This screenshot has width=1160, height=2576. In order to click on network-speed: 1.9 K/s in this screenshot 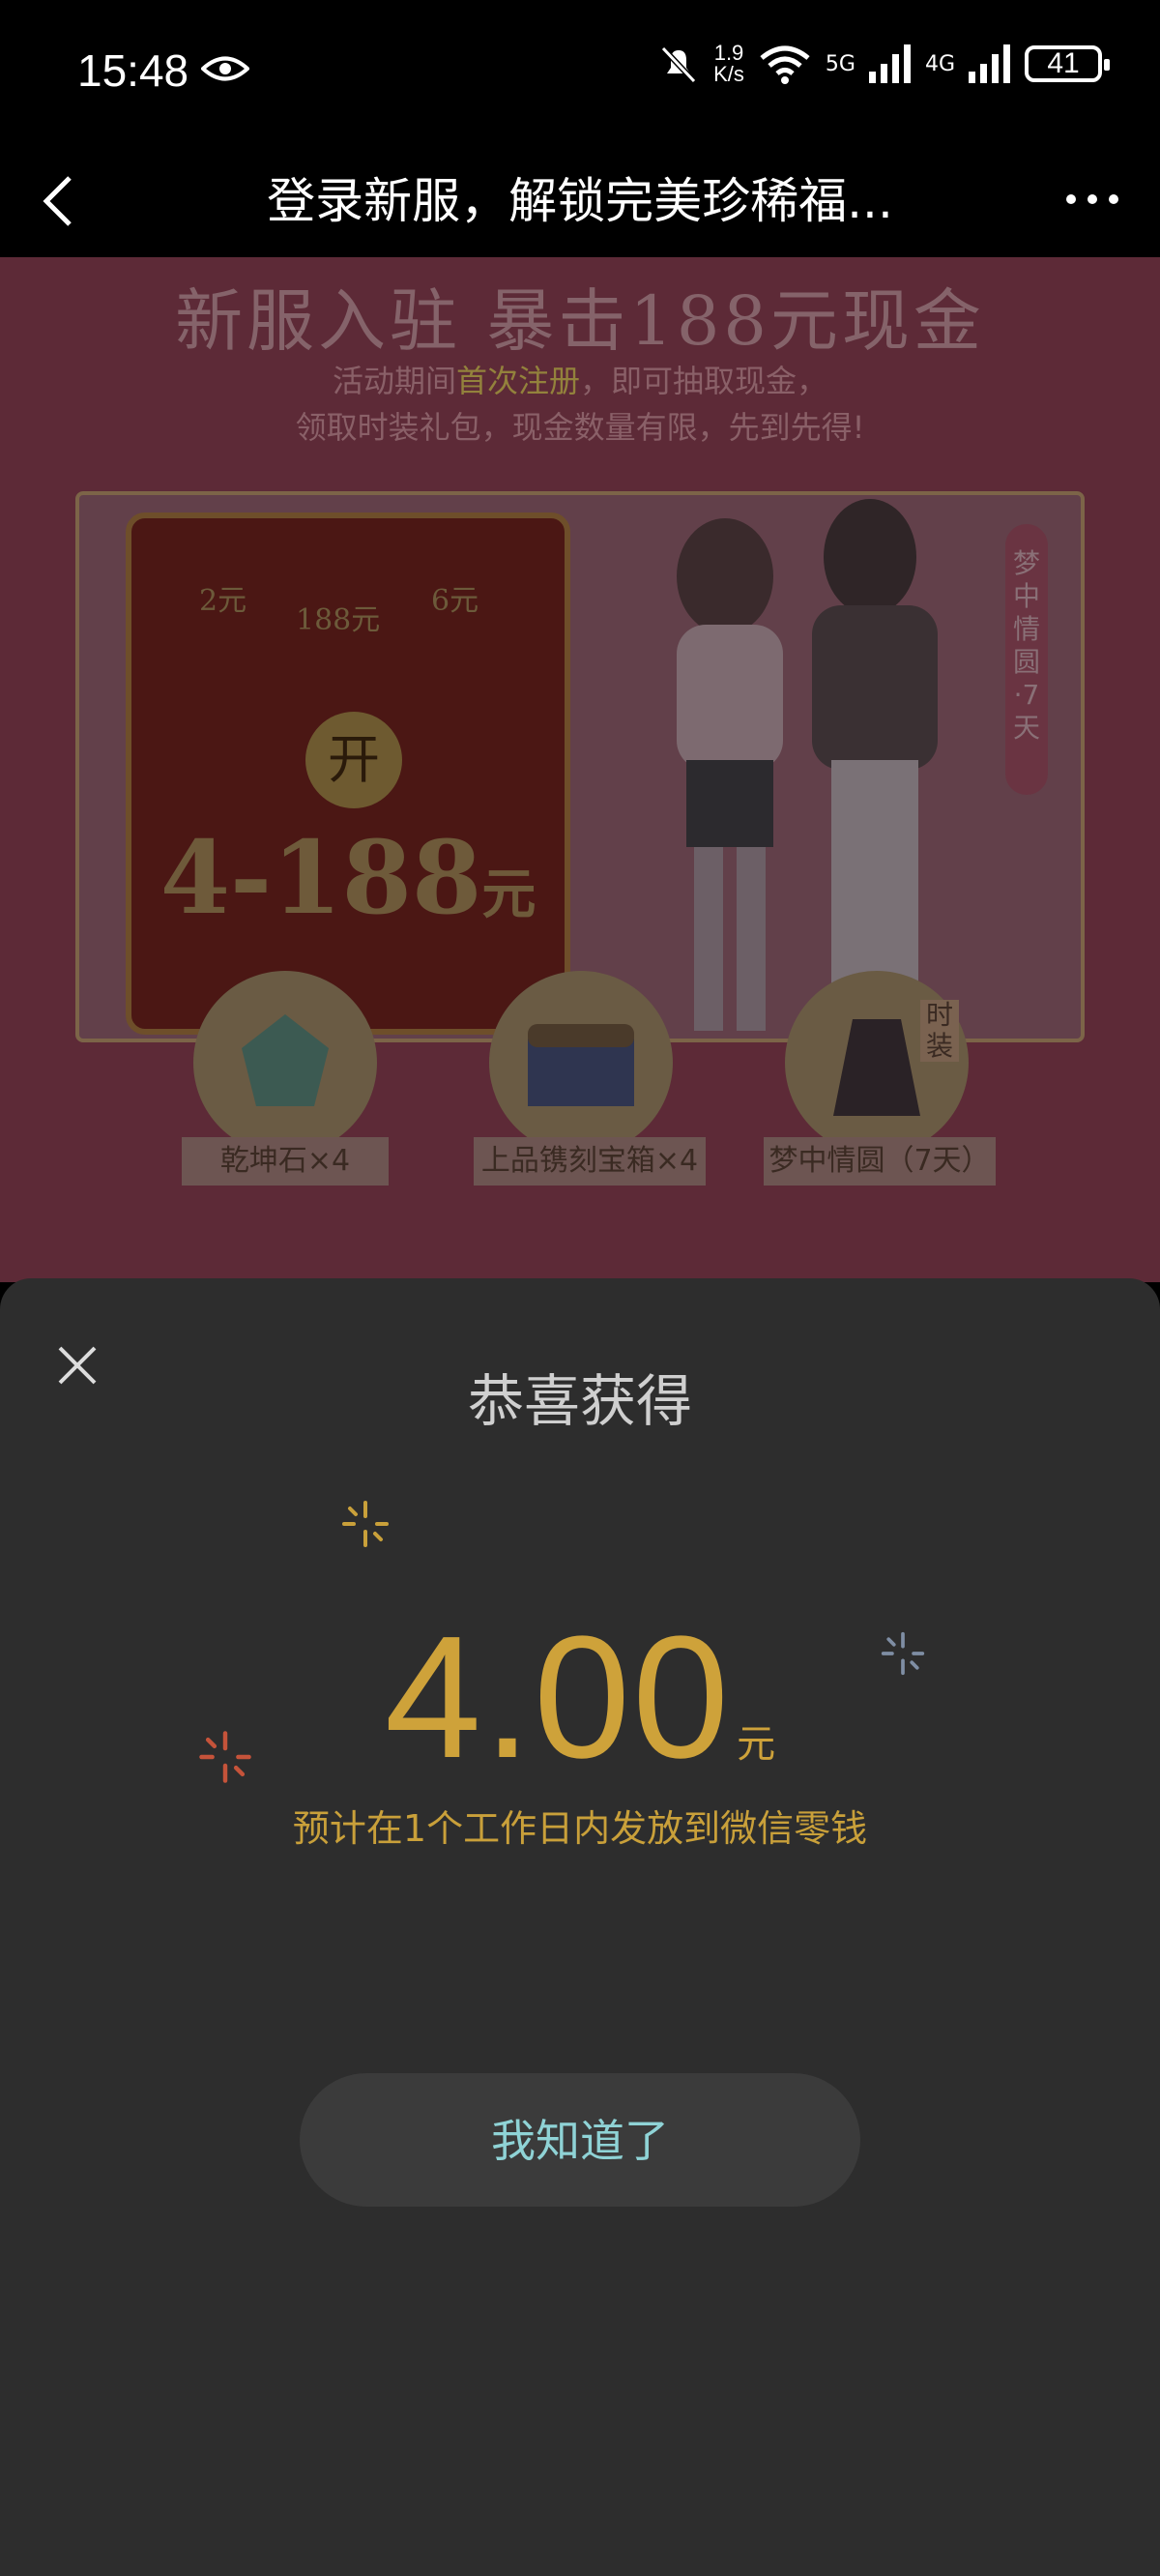, I will do `click(728, 64)`.